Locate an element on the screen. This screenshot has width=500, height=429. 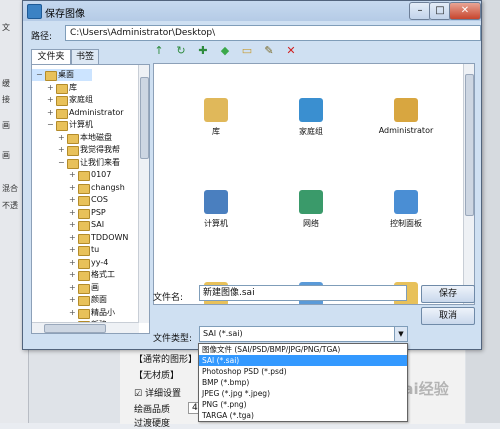
file-toolbar: ↑ ↻ ✚ ◆ ▭ ✎ ✕ is located at coordinates (228, 51).